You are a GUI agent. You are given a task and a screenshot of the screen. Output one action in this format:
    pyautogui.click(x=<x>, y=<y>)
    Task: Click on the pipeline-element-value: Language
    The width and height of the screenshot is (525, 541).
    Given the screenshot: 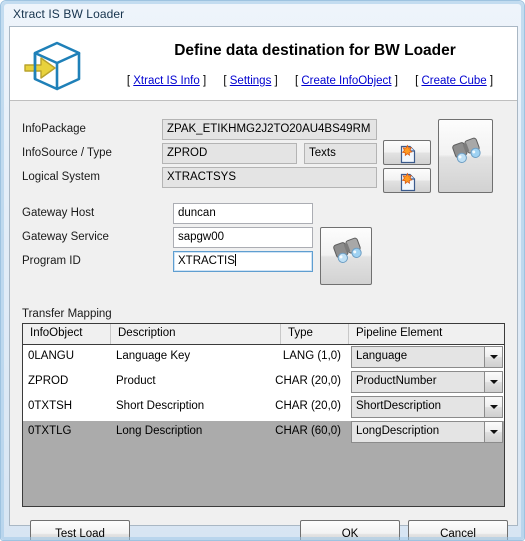 What is the action you would take?
    pyautogui.click(x=382, y=356)
    